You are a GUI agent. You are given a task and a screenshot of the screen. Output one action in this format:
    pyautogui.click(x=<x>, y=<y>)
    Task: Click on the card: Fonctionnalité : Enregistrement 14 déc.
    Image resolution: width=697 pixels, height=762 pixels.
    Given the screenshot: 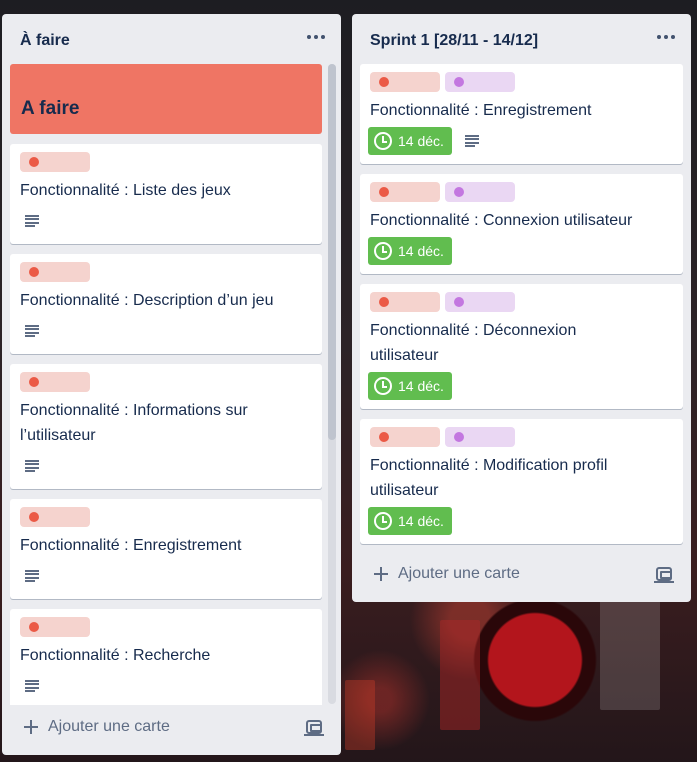 What is the action you would take?
    pyautogui.click(x=521, y=114)
    